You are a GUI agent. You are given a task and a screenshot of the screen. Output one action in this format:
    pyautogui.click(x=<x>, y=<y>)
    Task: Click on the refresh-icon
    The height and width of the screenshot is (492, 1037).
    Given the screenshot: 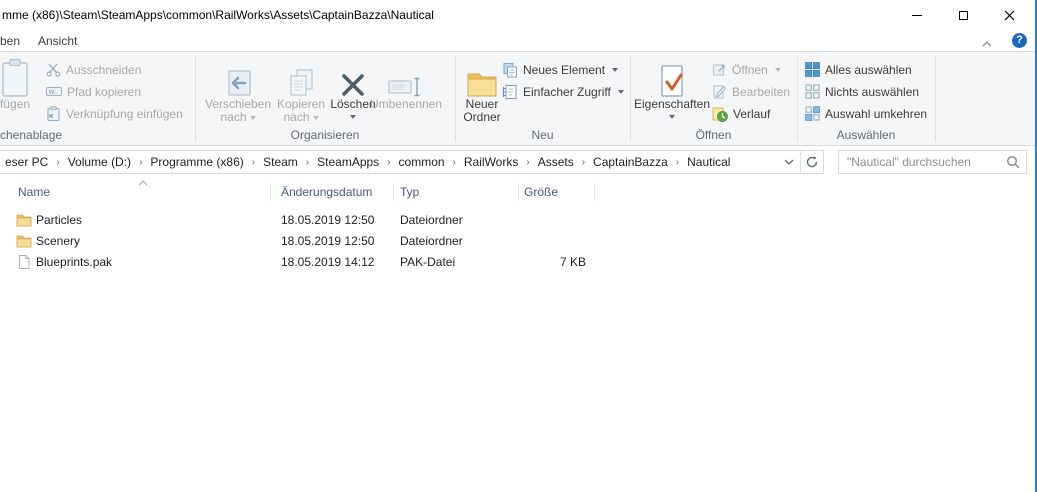 What is the action you would take?
    pyautogui.click(x=812, y=162)
    